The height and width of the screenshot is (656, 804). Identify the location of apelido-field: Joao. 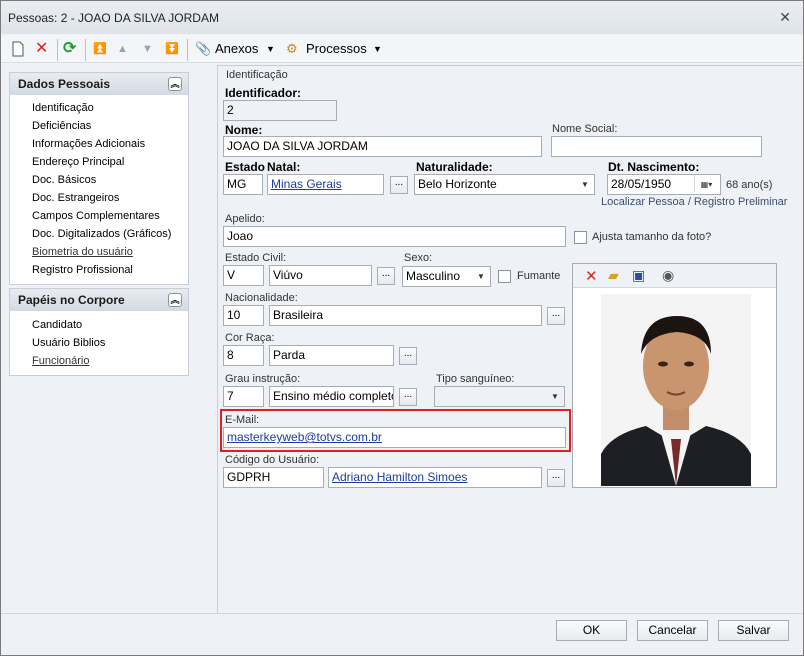
(394, 236).